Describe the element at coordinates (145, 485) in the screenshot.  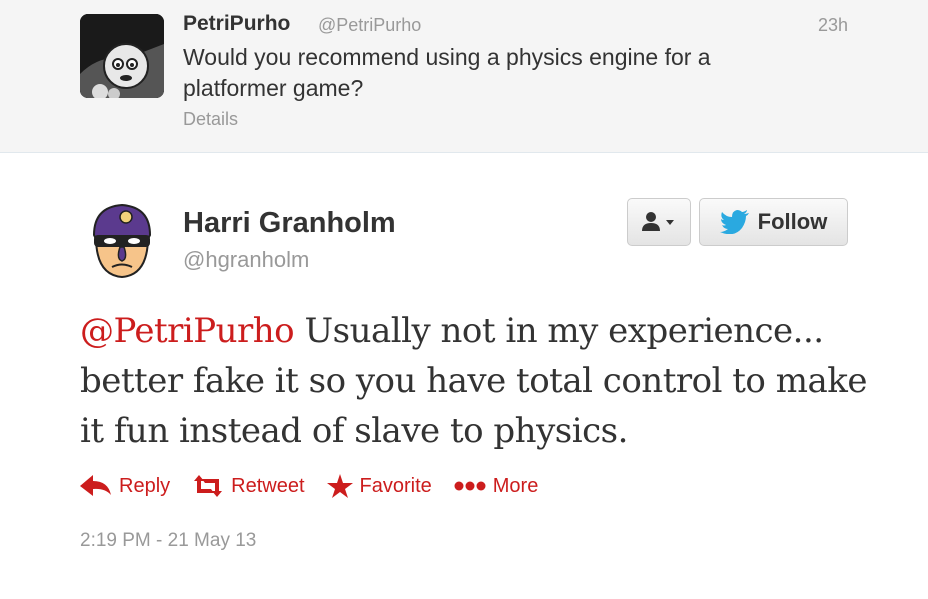
I see `reply-label: Reply` at that location.